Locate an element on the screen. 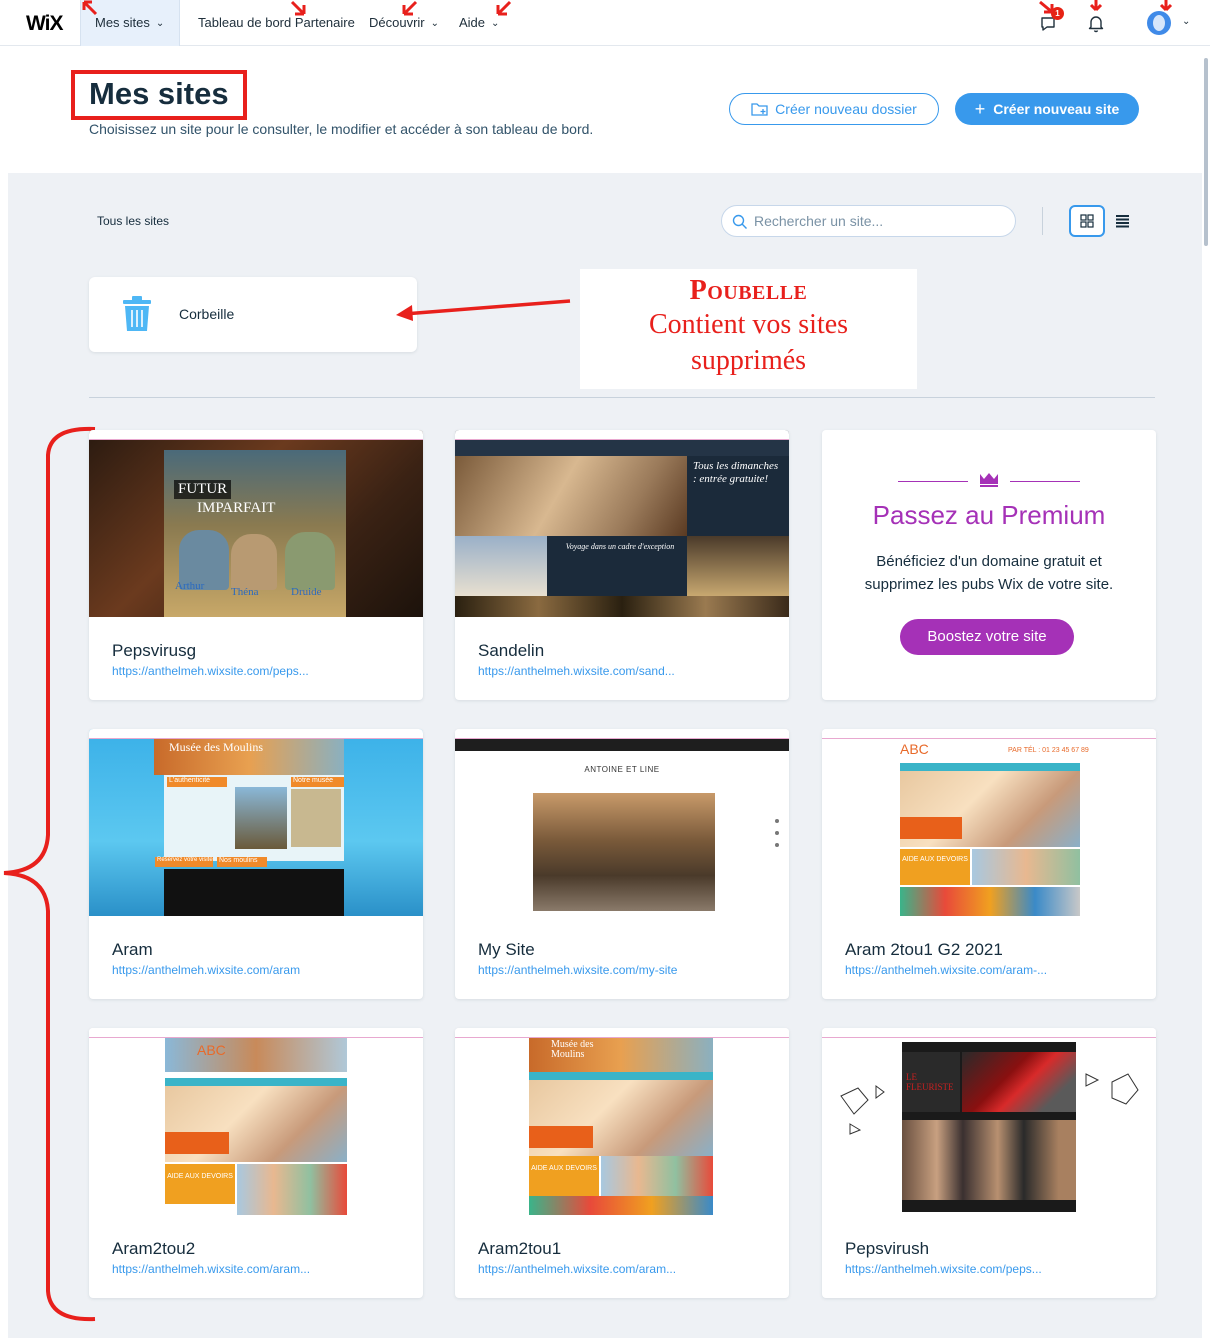  site-name: Aram 2tou1 G2 2021 is located at coordinates (924, 949).